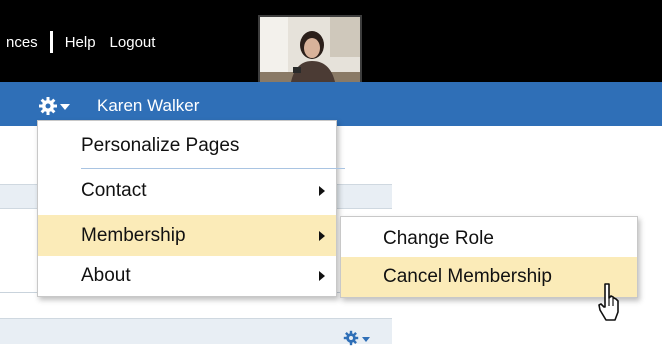  I want to click on menu-item-label: Personalize Pages, so click(160, 145).